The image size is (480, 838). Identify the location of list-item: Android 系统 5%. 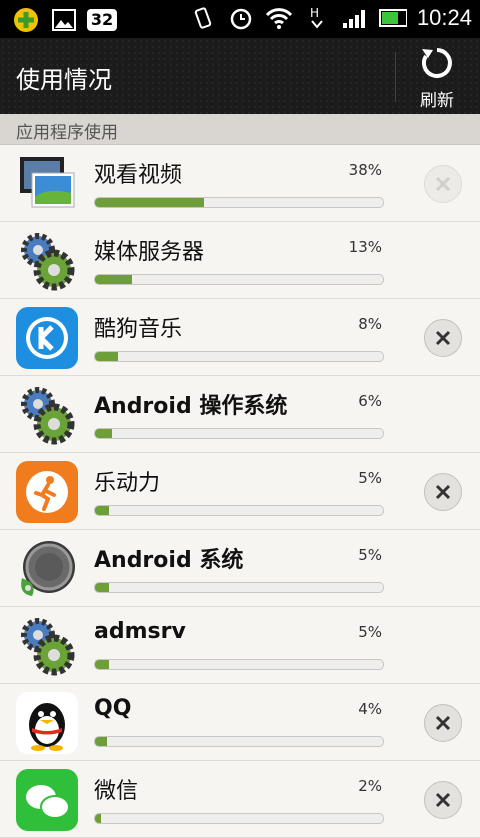
(240, 568).